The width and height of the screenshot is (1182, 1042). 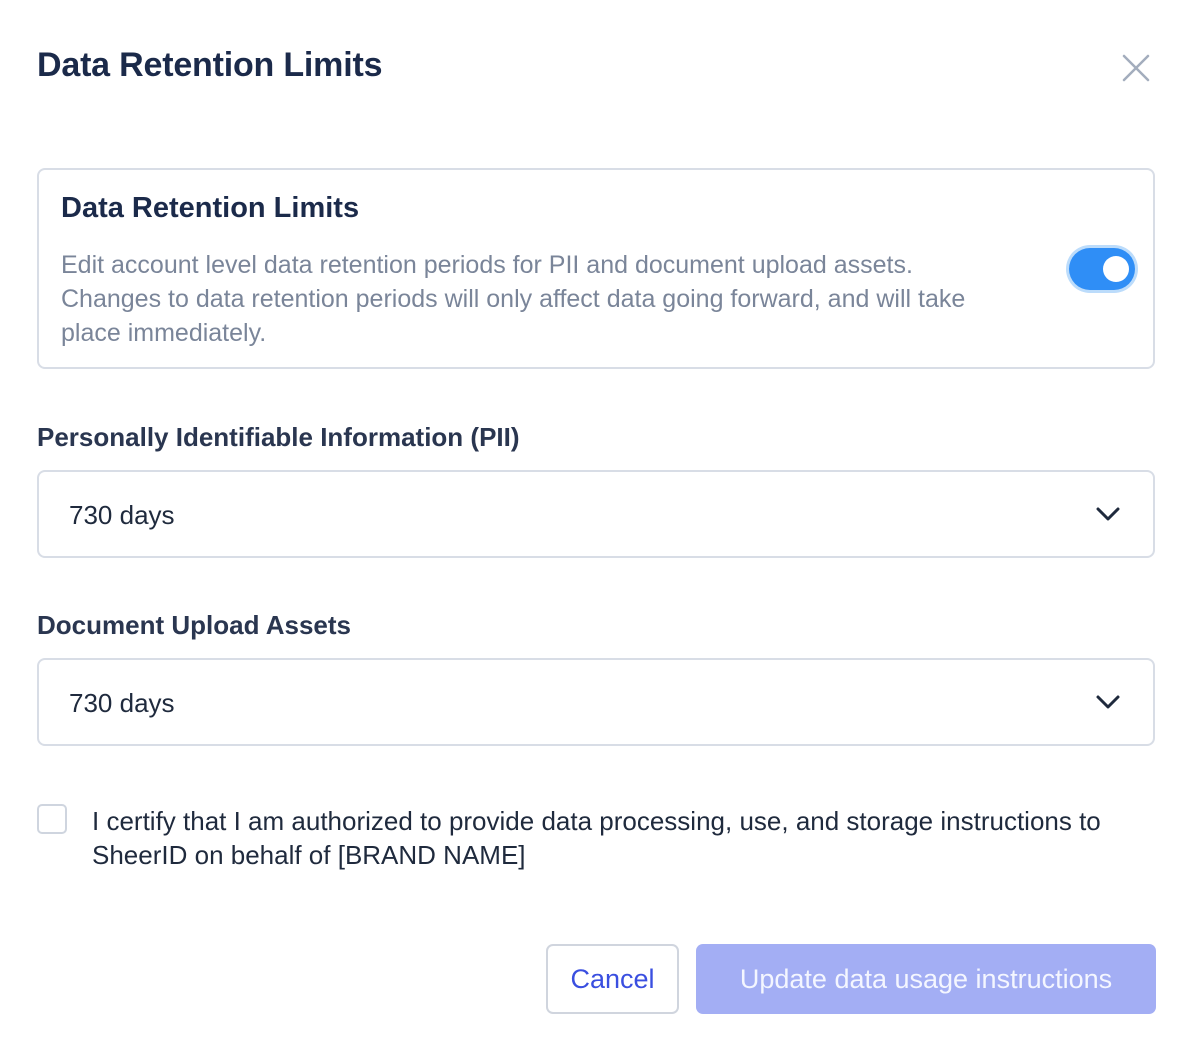 What do you see at coordinates (122, 703) in the screenshot?
I see `documents-selected-value: 730 days` at bounding box center [122, 703].